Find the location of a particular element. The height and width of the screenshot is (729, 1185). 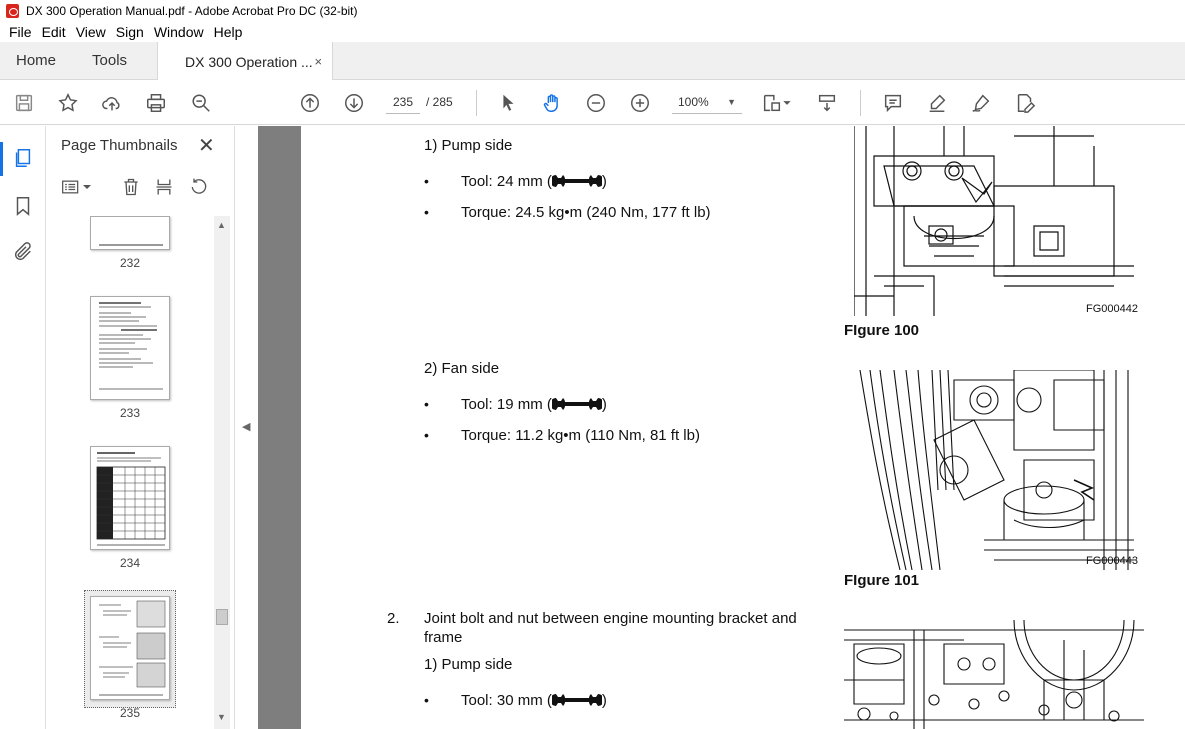

thumbnail-label: 232 is located at coordinates (130, 263).